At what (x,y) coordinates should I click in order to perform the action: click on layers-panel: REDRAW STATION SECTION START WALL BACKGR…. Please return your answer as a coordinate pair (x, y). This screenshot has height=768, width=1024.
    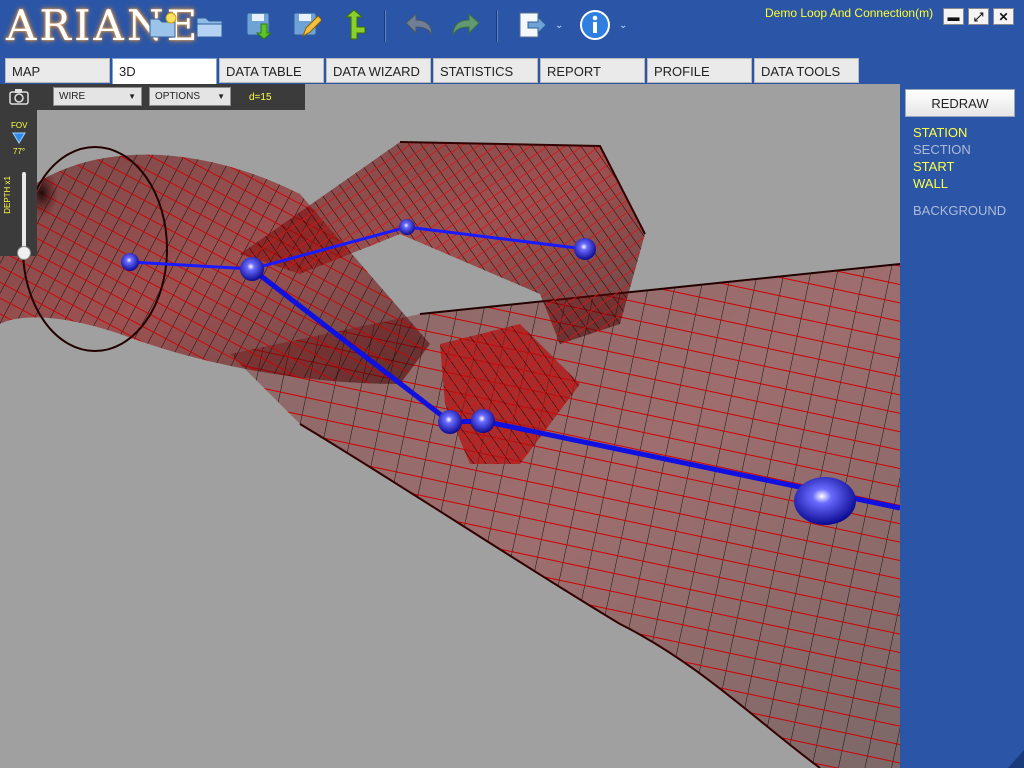
    Looking at the image, I should click on (962, 426).